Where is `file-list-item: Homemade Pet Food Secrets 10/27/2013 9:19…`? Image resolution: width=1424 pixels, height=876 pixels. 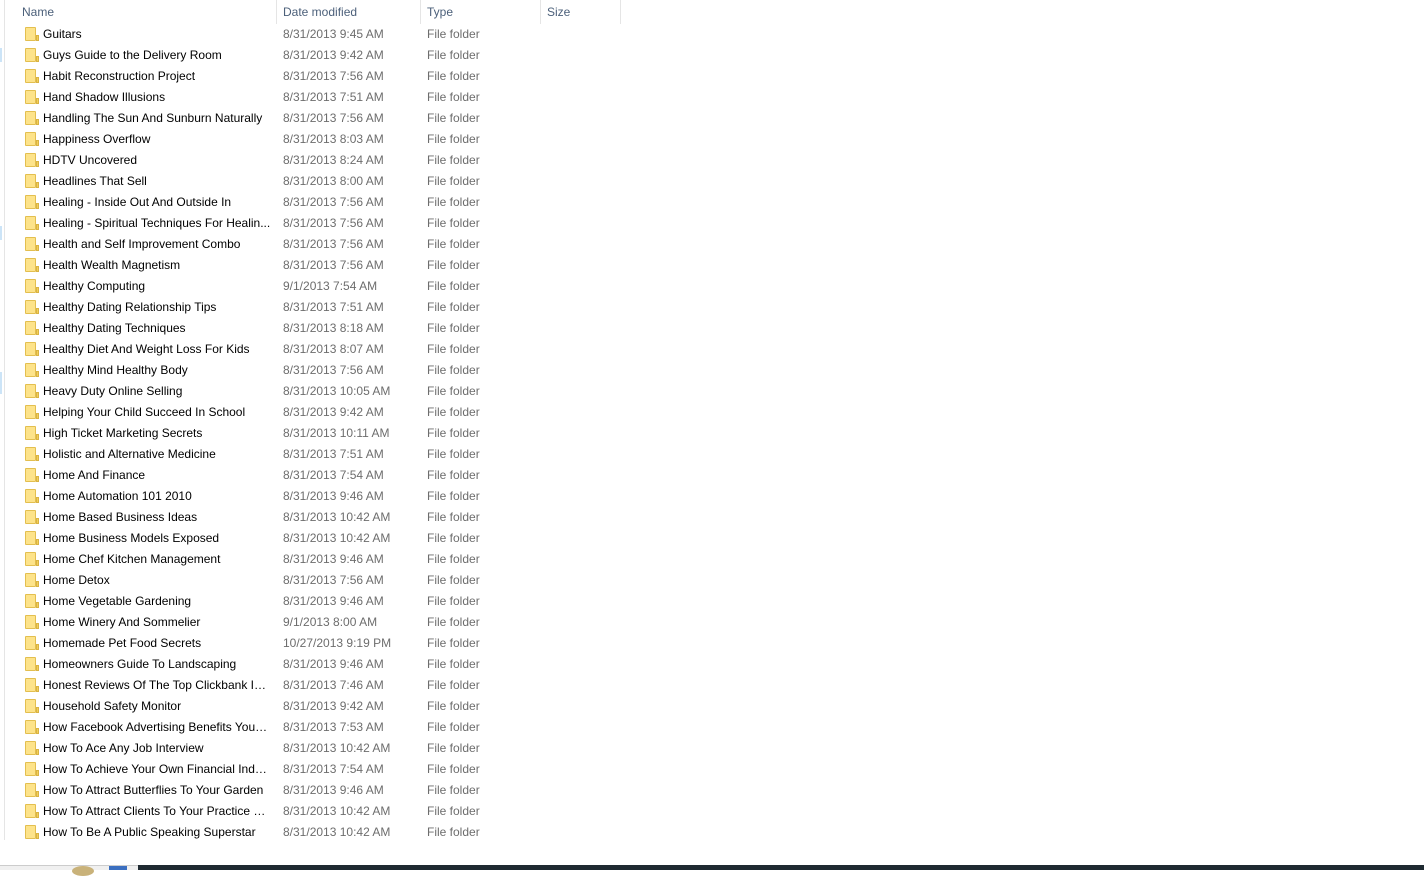
file-list-item: Homemade Pet Food Secrets 10/27/2013 9:19… is located at coordinates (311, 643).